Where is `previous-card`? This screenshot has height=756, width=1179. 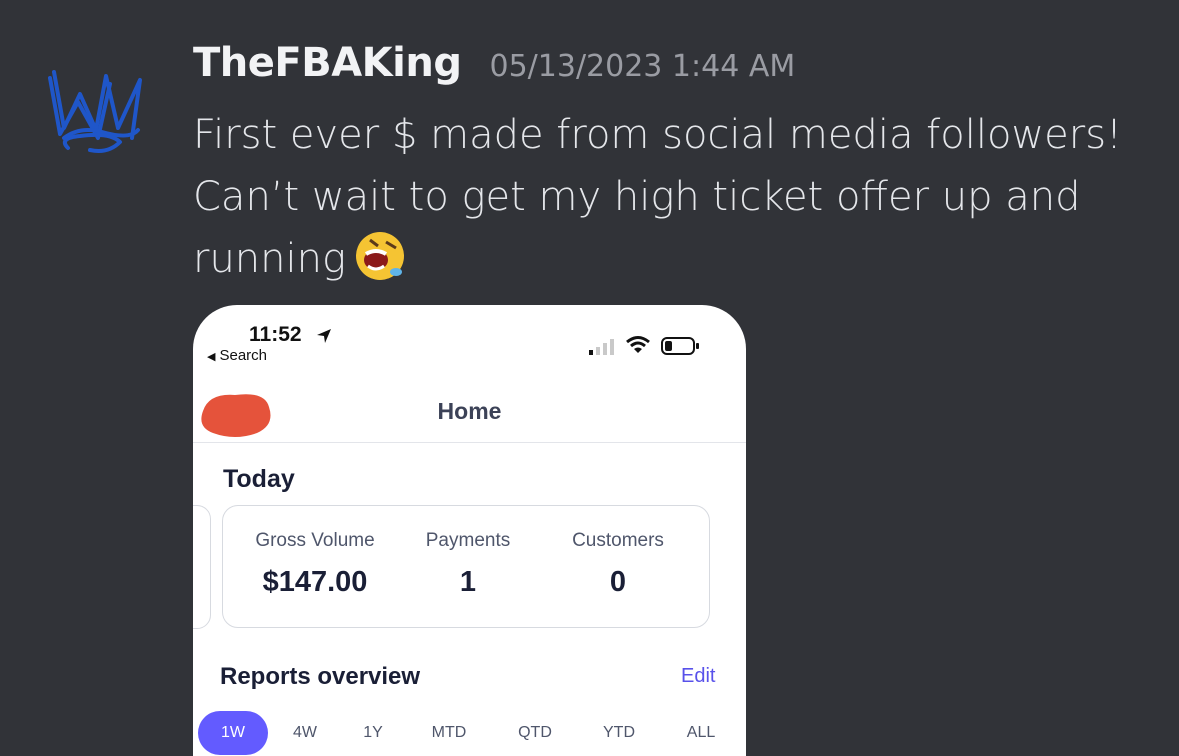 previous-card is located at coordinates (202, 567).